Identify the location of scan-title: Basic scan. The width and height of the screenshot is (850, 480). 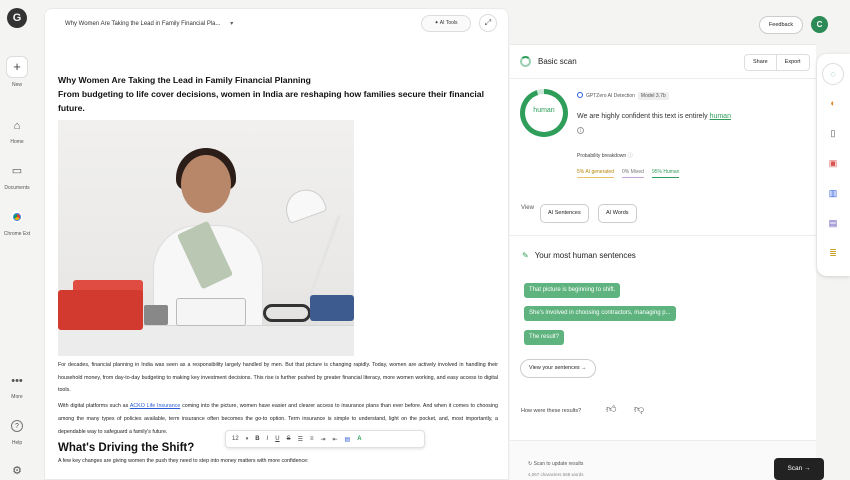
(557, 61).